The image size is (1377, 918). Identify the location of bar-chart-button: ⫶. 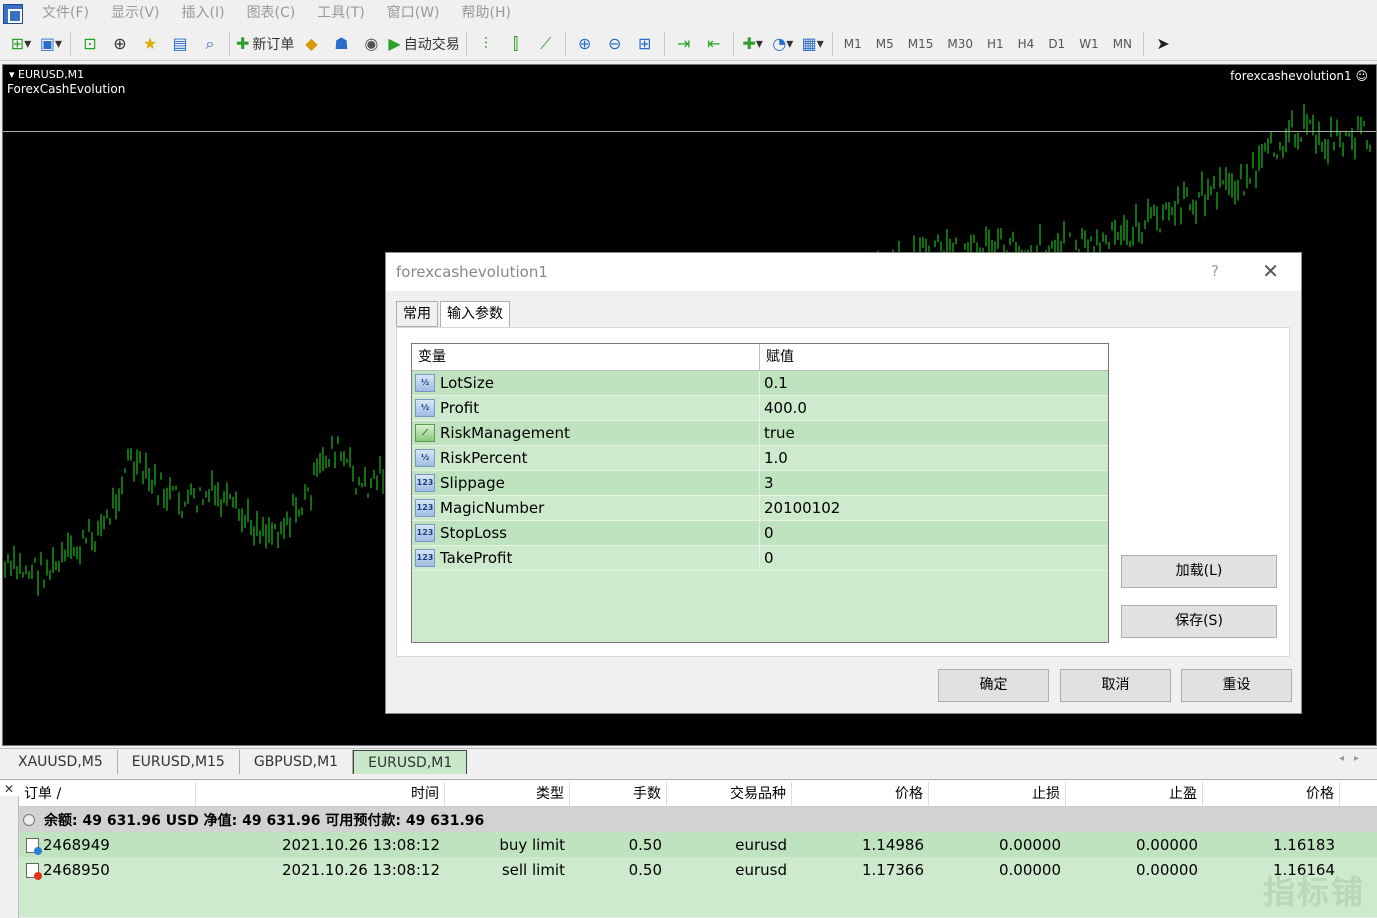
(486, 44).